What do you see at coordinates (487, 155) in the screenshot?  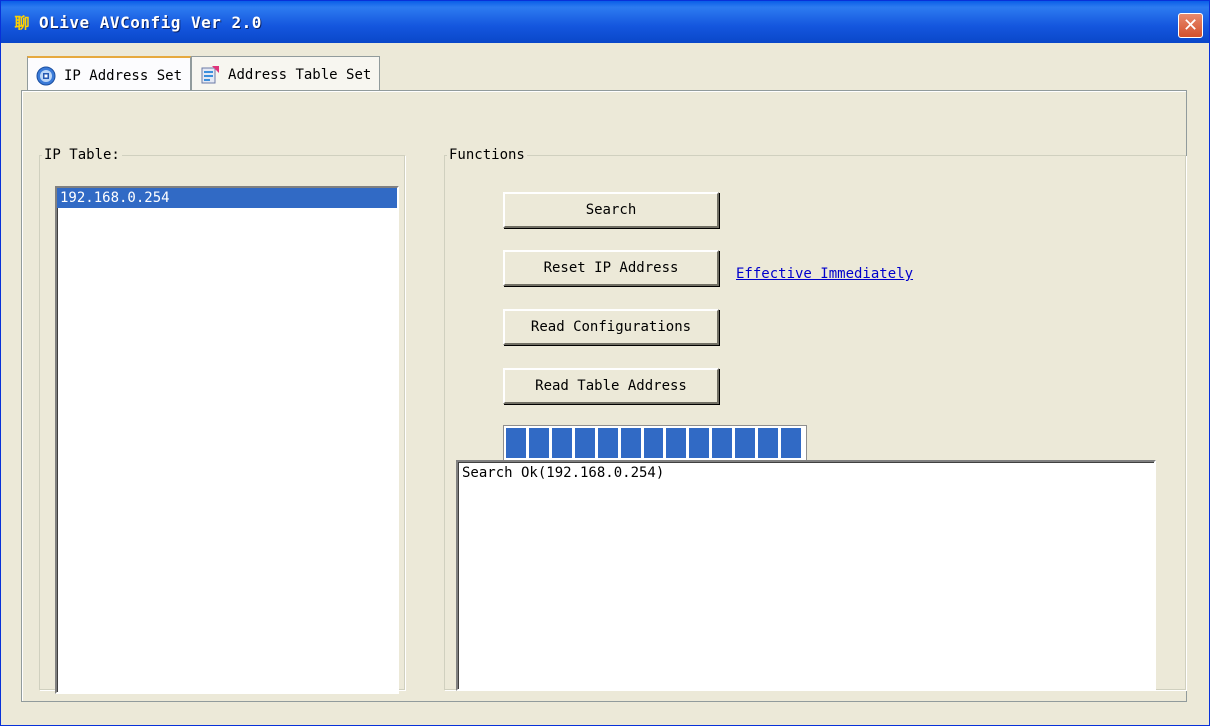 I see `functions-label: Functions` at bounding box center [487, 155].